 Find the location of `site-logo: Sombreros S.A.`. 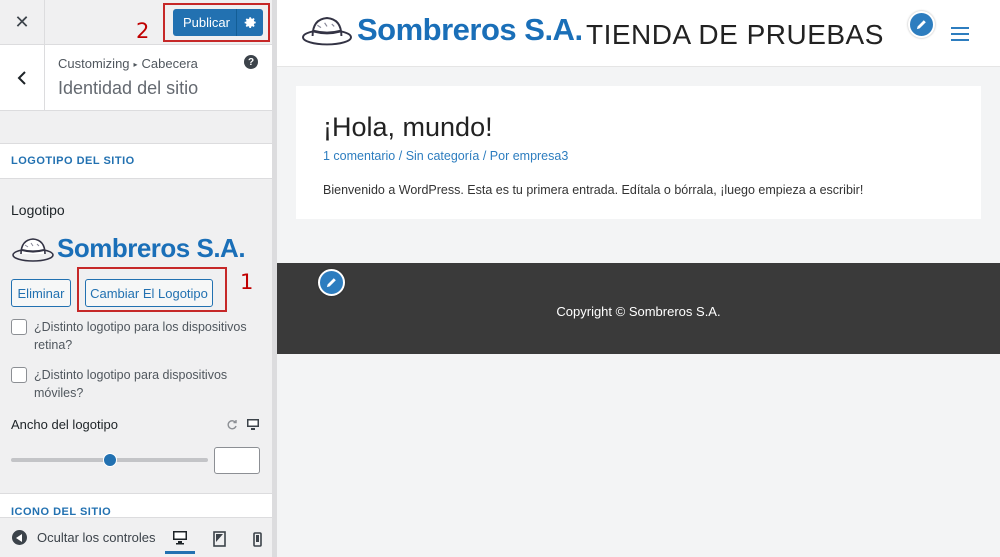

site-logo: Sombreros S.A. is located at coordinates (441, 30).